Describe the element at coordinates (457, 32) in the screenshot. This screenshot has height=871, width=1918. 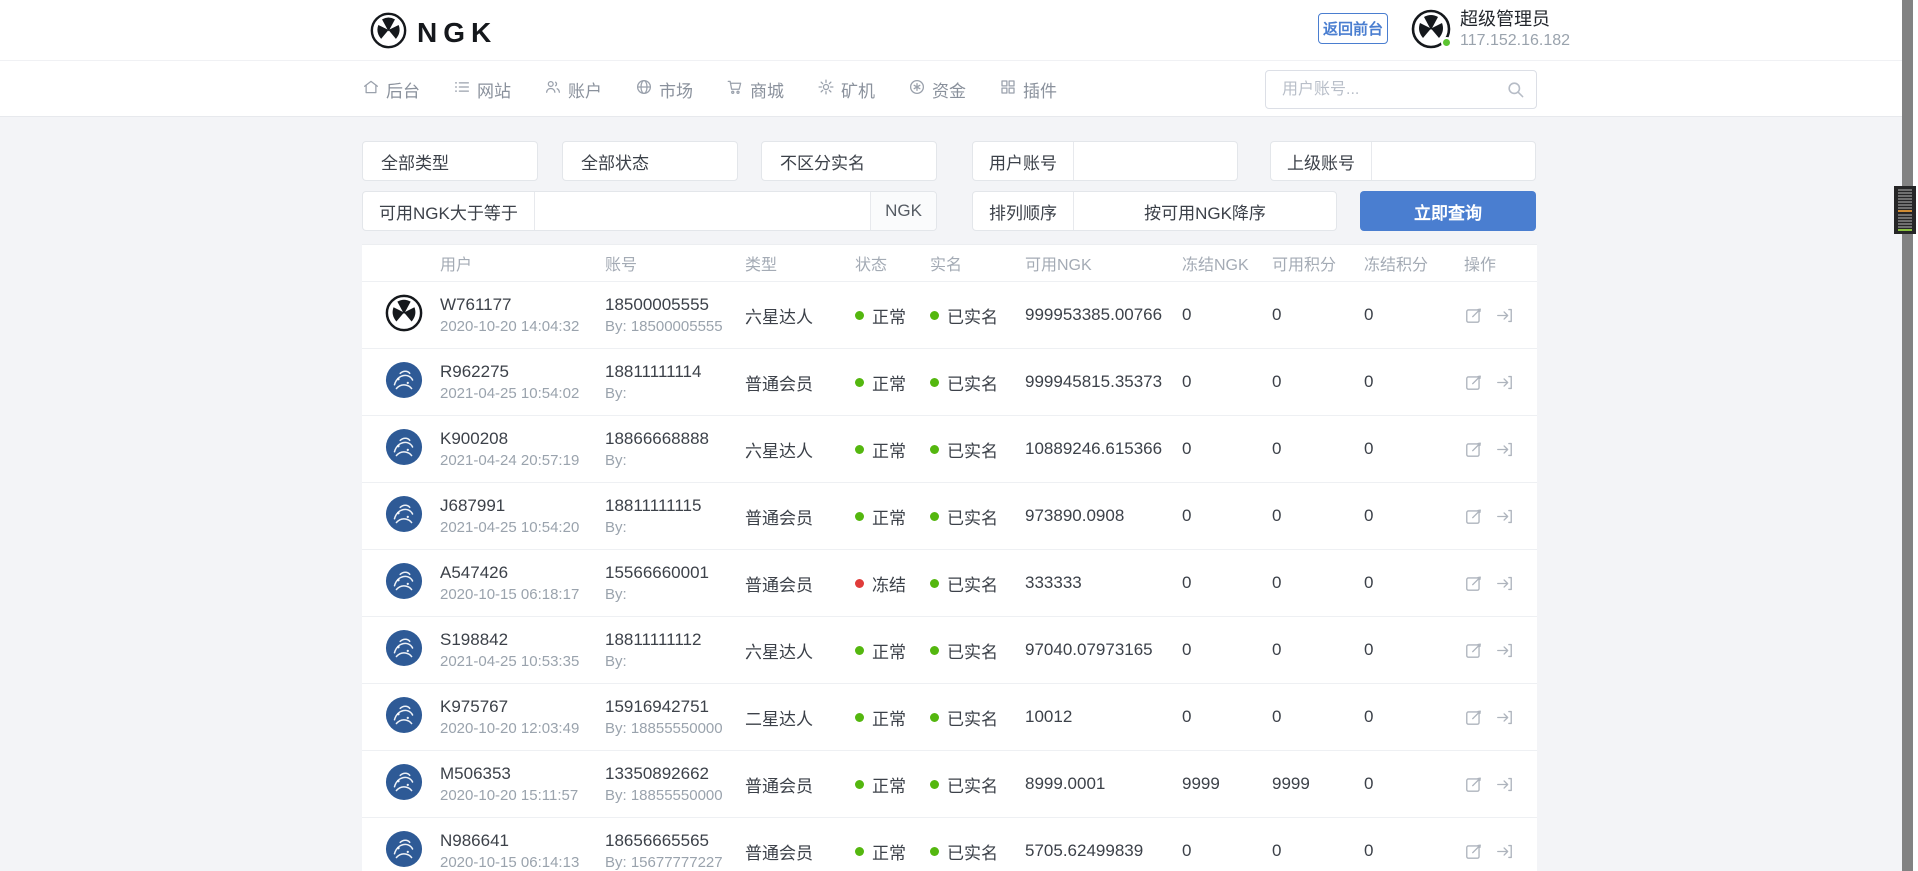
I see `brand-name: NGK` at that location.